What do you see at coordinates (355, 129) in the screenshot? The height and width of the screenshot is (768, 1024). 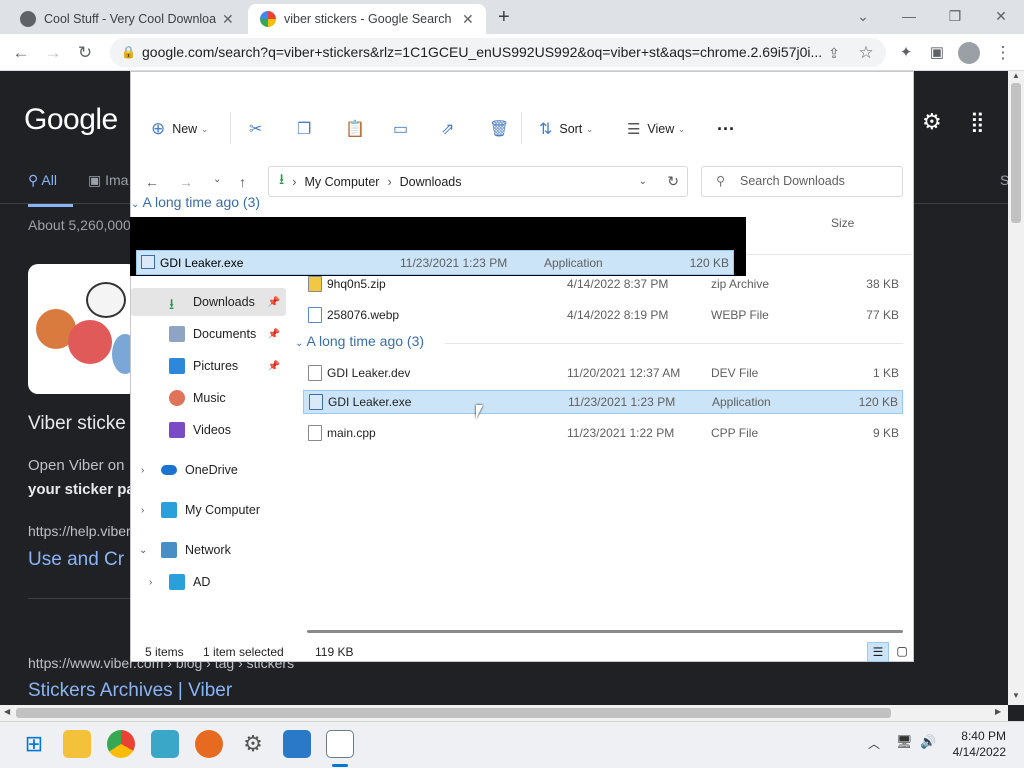 I see `paste-icon: 📋` at bounding box center [355, 129].